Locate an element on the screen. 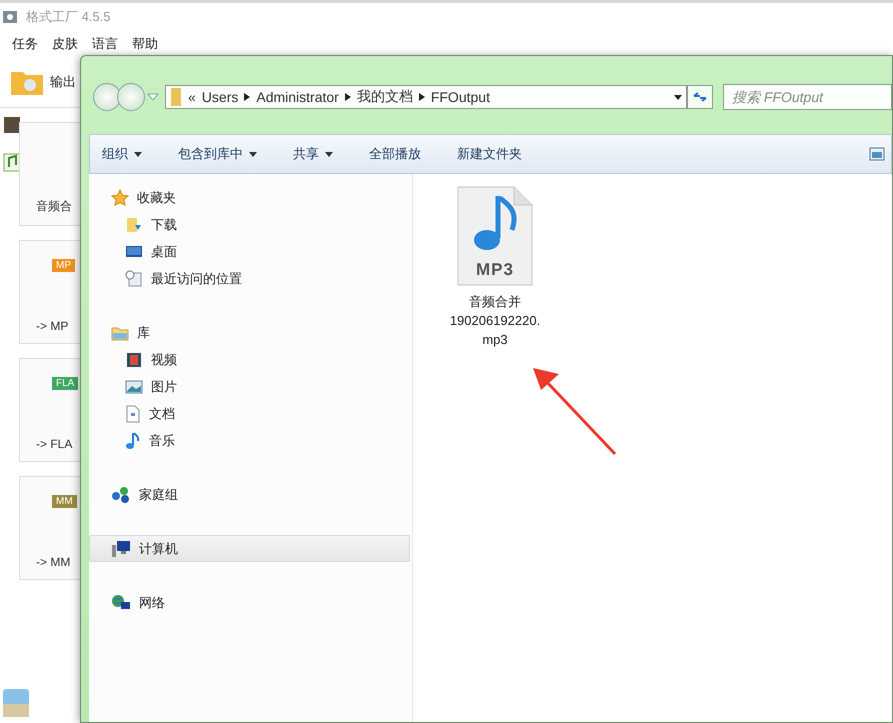  dropdown-icon is located at coordinates (678, 97).